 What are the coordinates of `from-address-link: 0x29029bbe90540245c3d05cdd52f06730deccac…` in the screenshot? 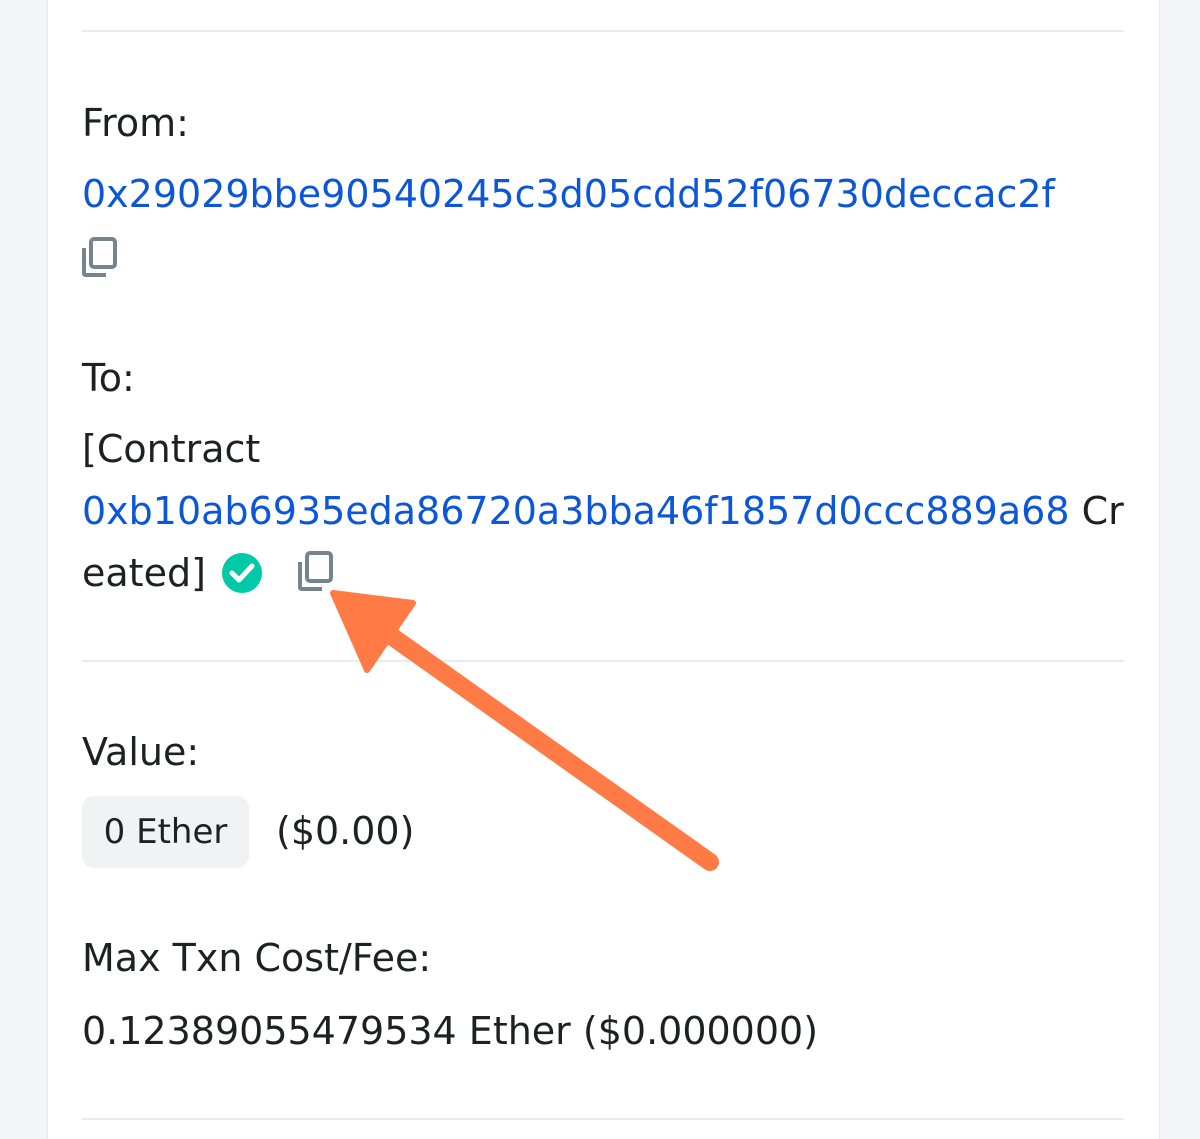 It's located at (568, 194).